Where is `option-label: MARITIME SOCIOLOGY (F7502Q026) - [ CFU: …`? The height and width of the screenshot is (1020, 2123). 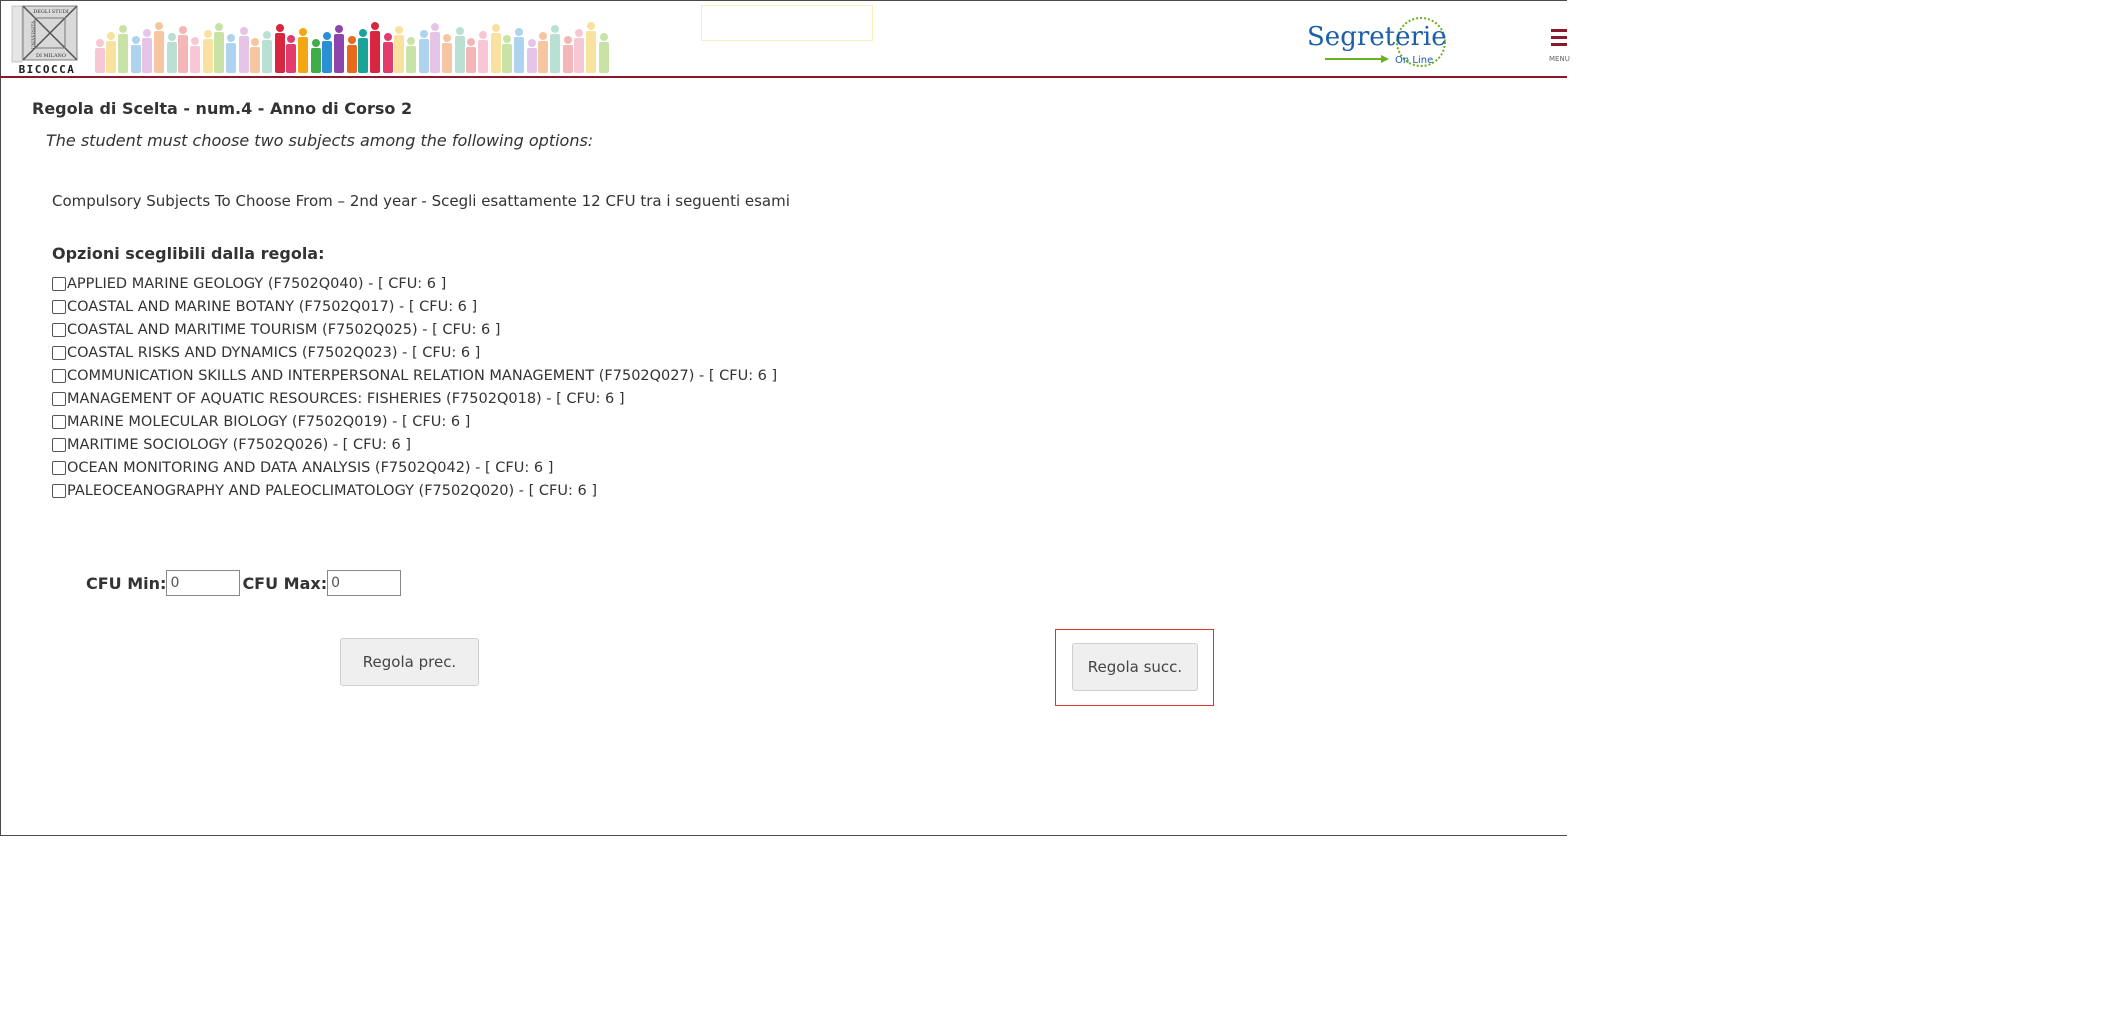
option-label: MARITIME SOCIOLOGY (F7502Q026) - [ CFU: … is located at coordinates (239, 445).